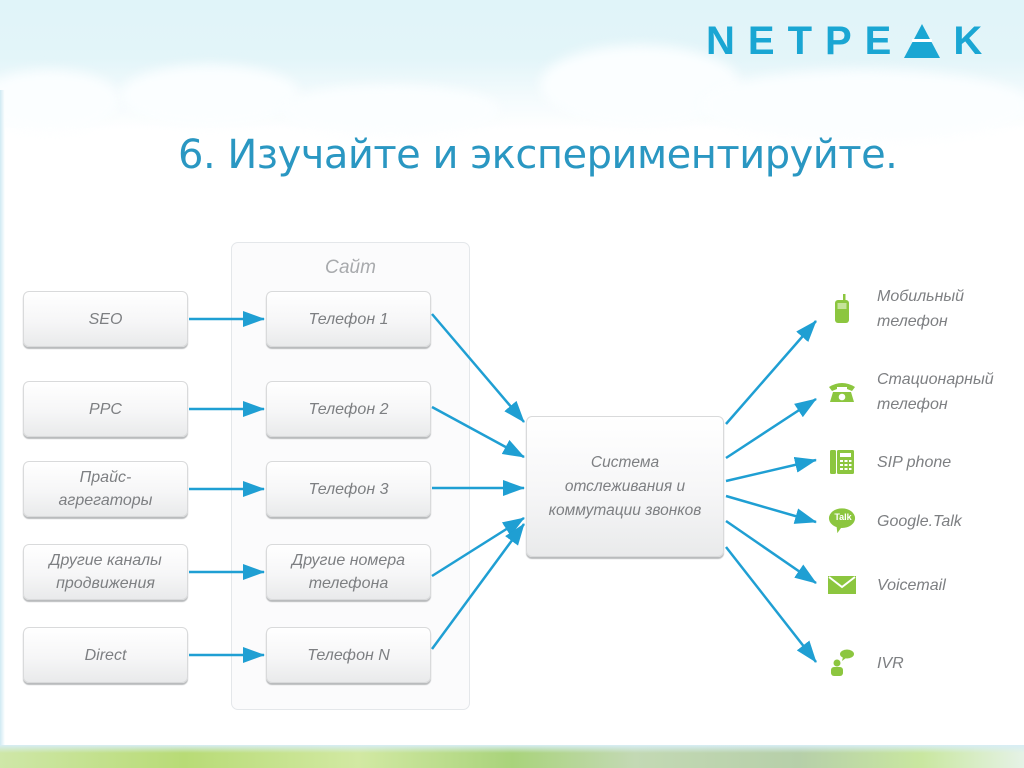 The width and height of the screenshot is (1024, 768). I want to click on node-label: Телефон 1, so click(348, 319).